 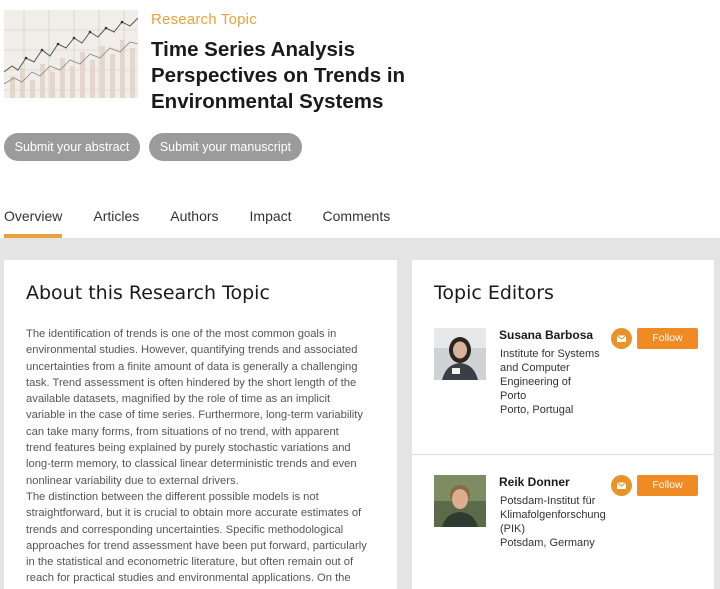 I want to click on tab-overview: Overview, so click(x=33, y=222).